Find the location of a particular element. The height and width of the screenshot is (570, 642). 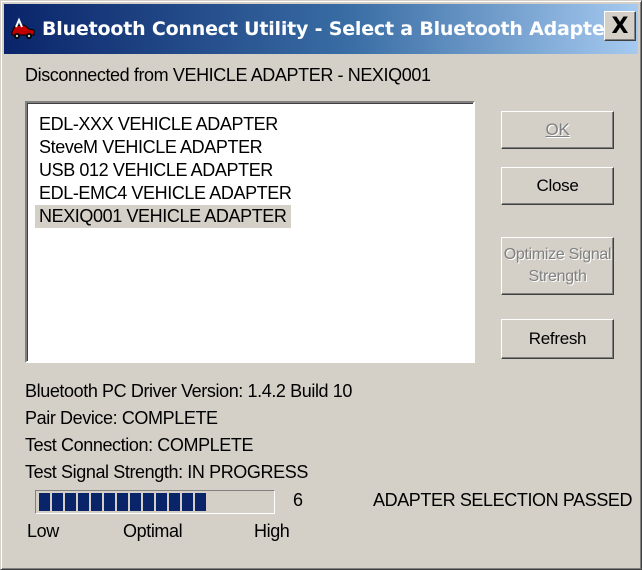

close-button: Close is located at coordinates (557, 186).